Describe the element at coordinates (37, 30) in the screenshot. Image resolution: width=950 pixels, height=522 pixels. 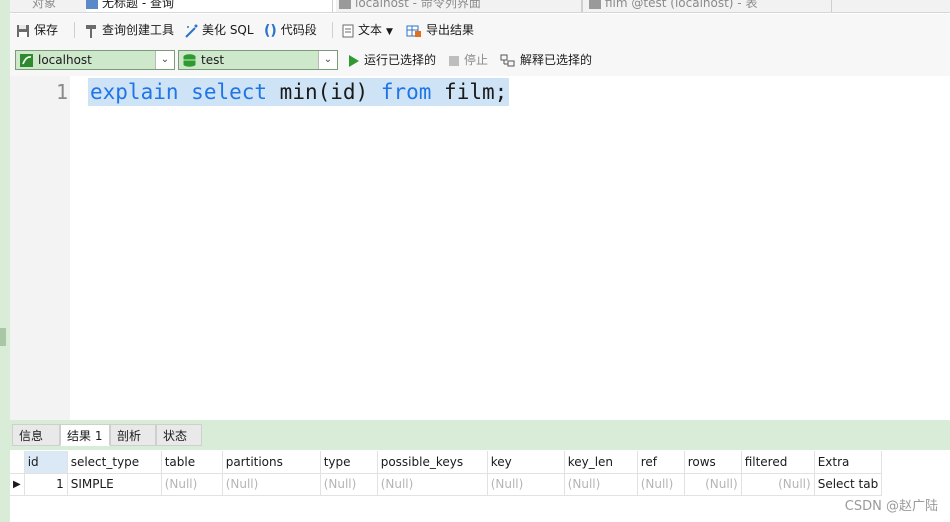
I see `save-button: 保存` at that location.